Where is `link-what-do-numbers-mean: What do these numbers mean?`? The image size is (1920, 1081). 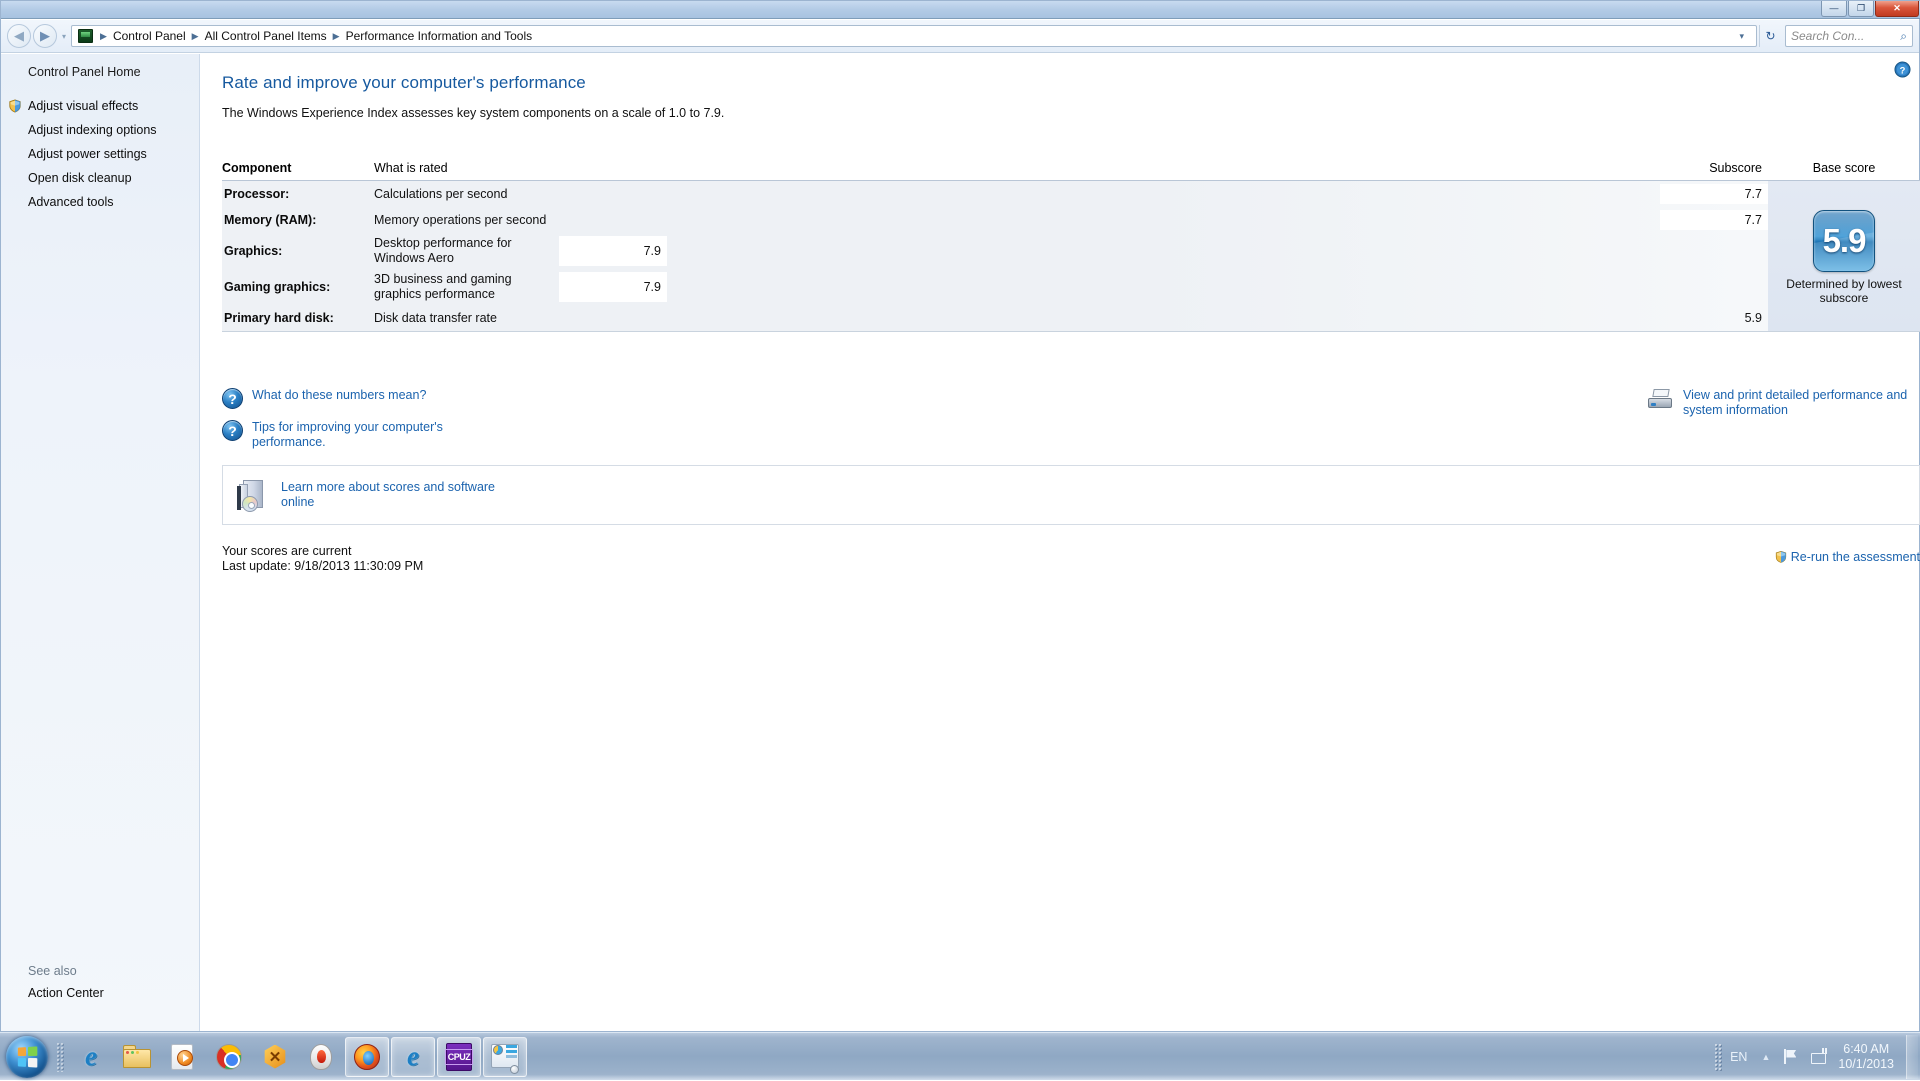 link-what-do-numbers-mean: What do these numbers mean? is located at coordinates (339, 395).